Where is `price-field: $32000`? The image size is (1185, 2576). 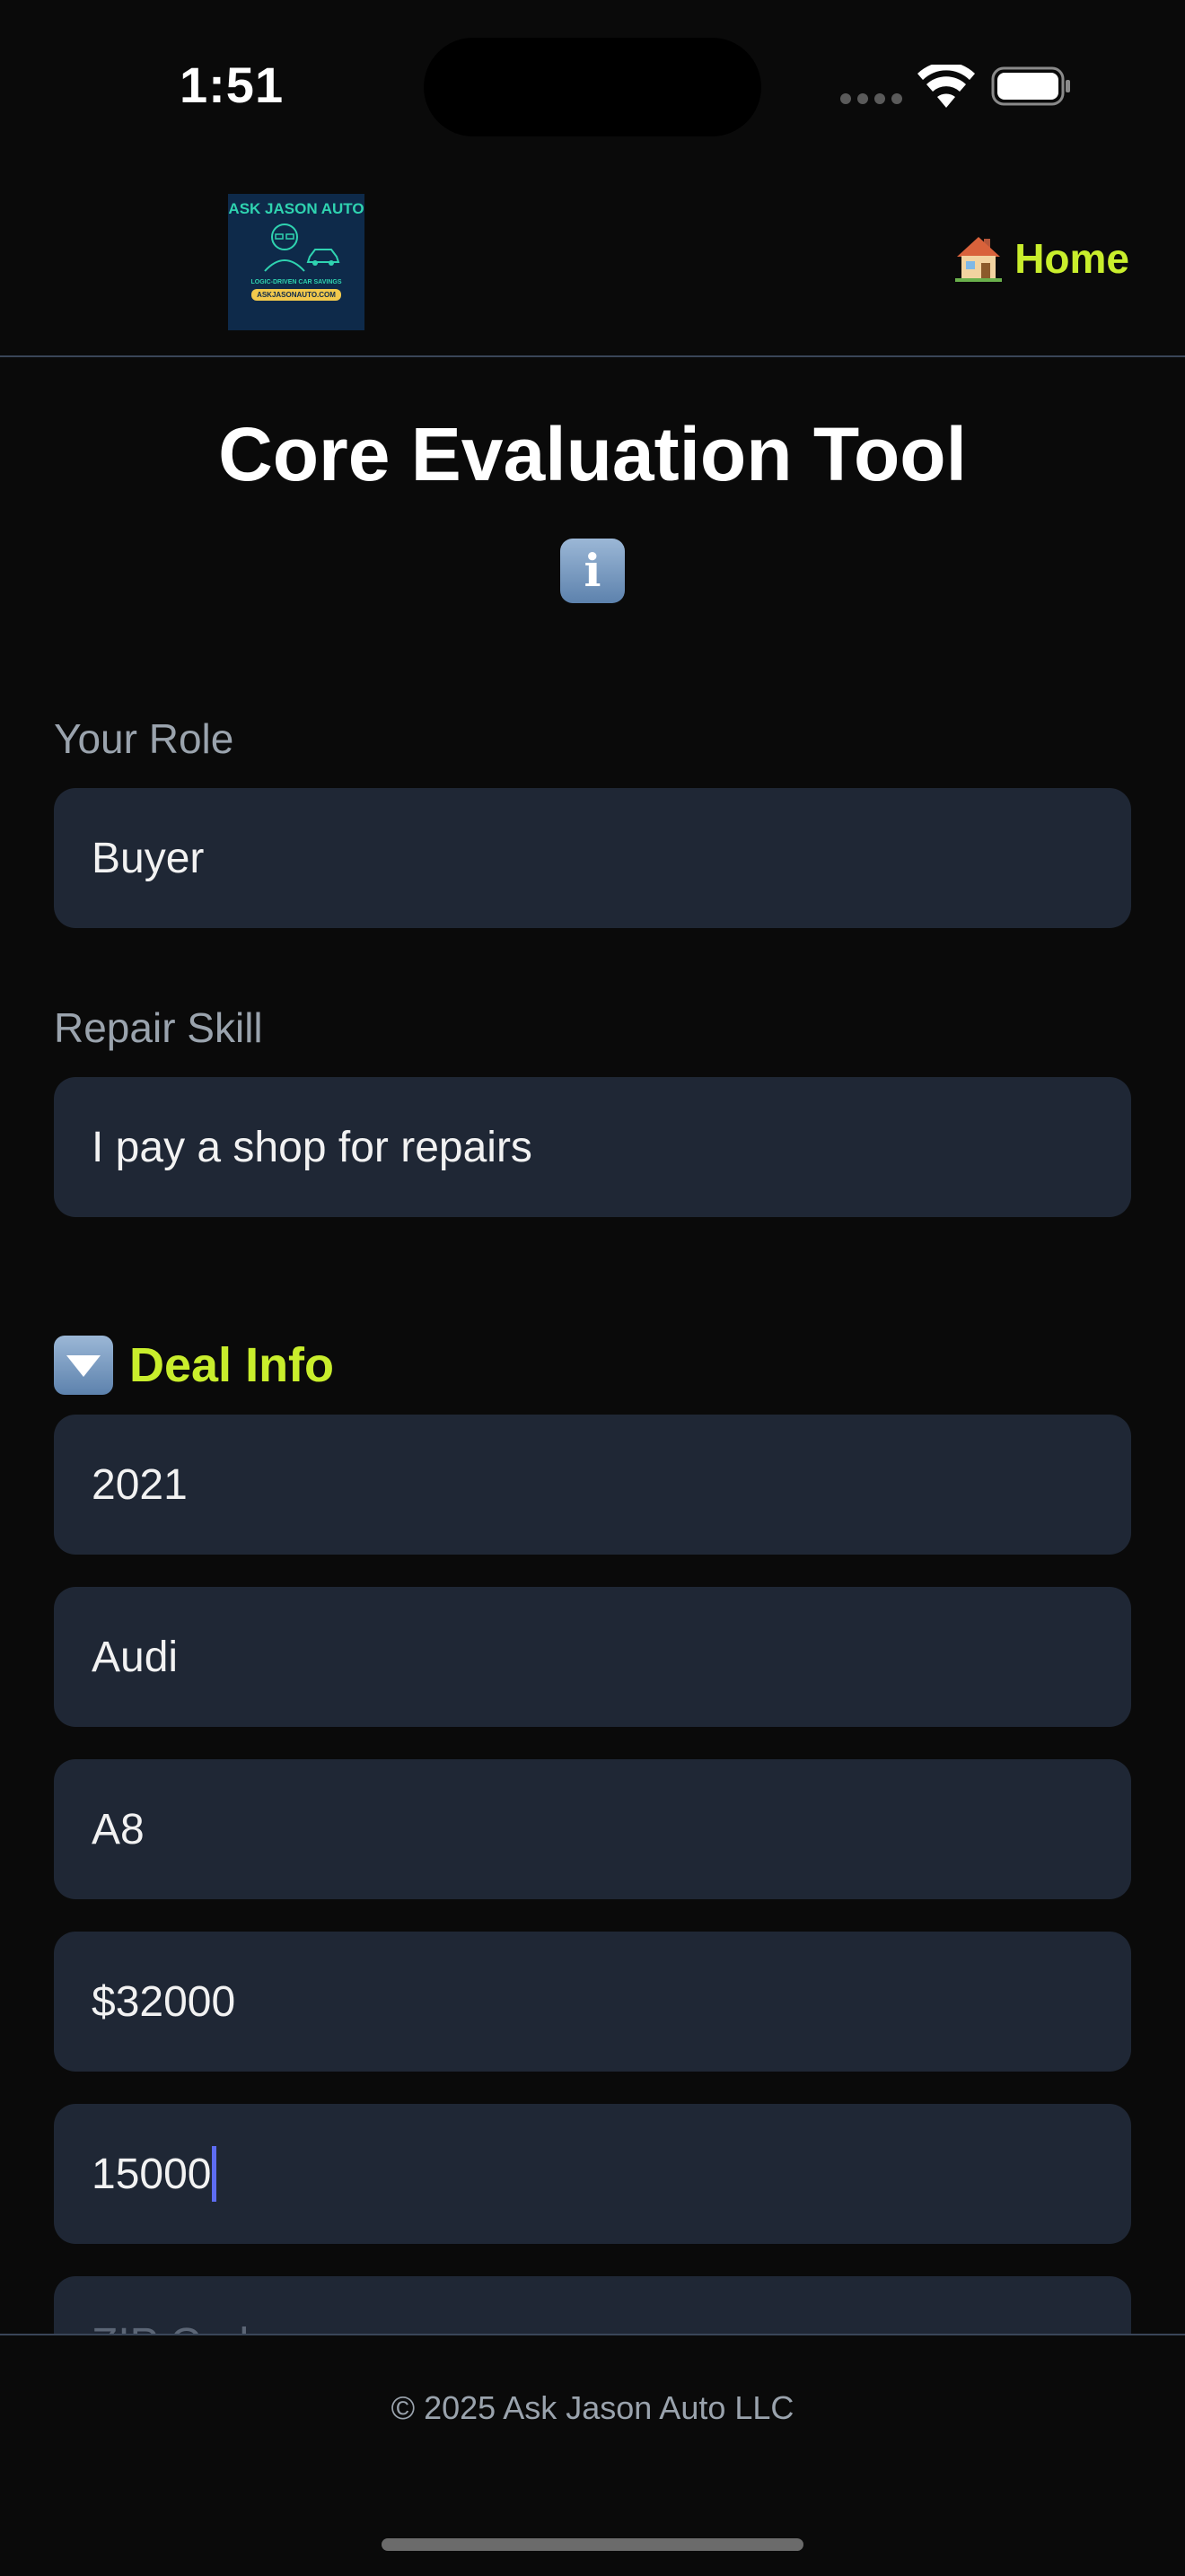
price-field: $32000 is located at coordinates (592, 2002).